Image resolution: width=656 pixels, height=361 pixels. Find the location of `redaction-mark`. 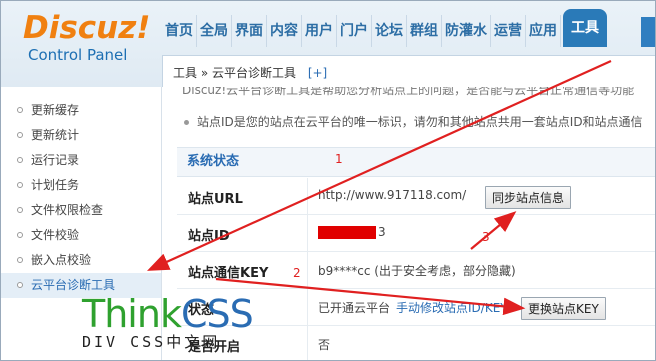

redaction-mark is located at coordinates (347, 232).